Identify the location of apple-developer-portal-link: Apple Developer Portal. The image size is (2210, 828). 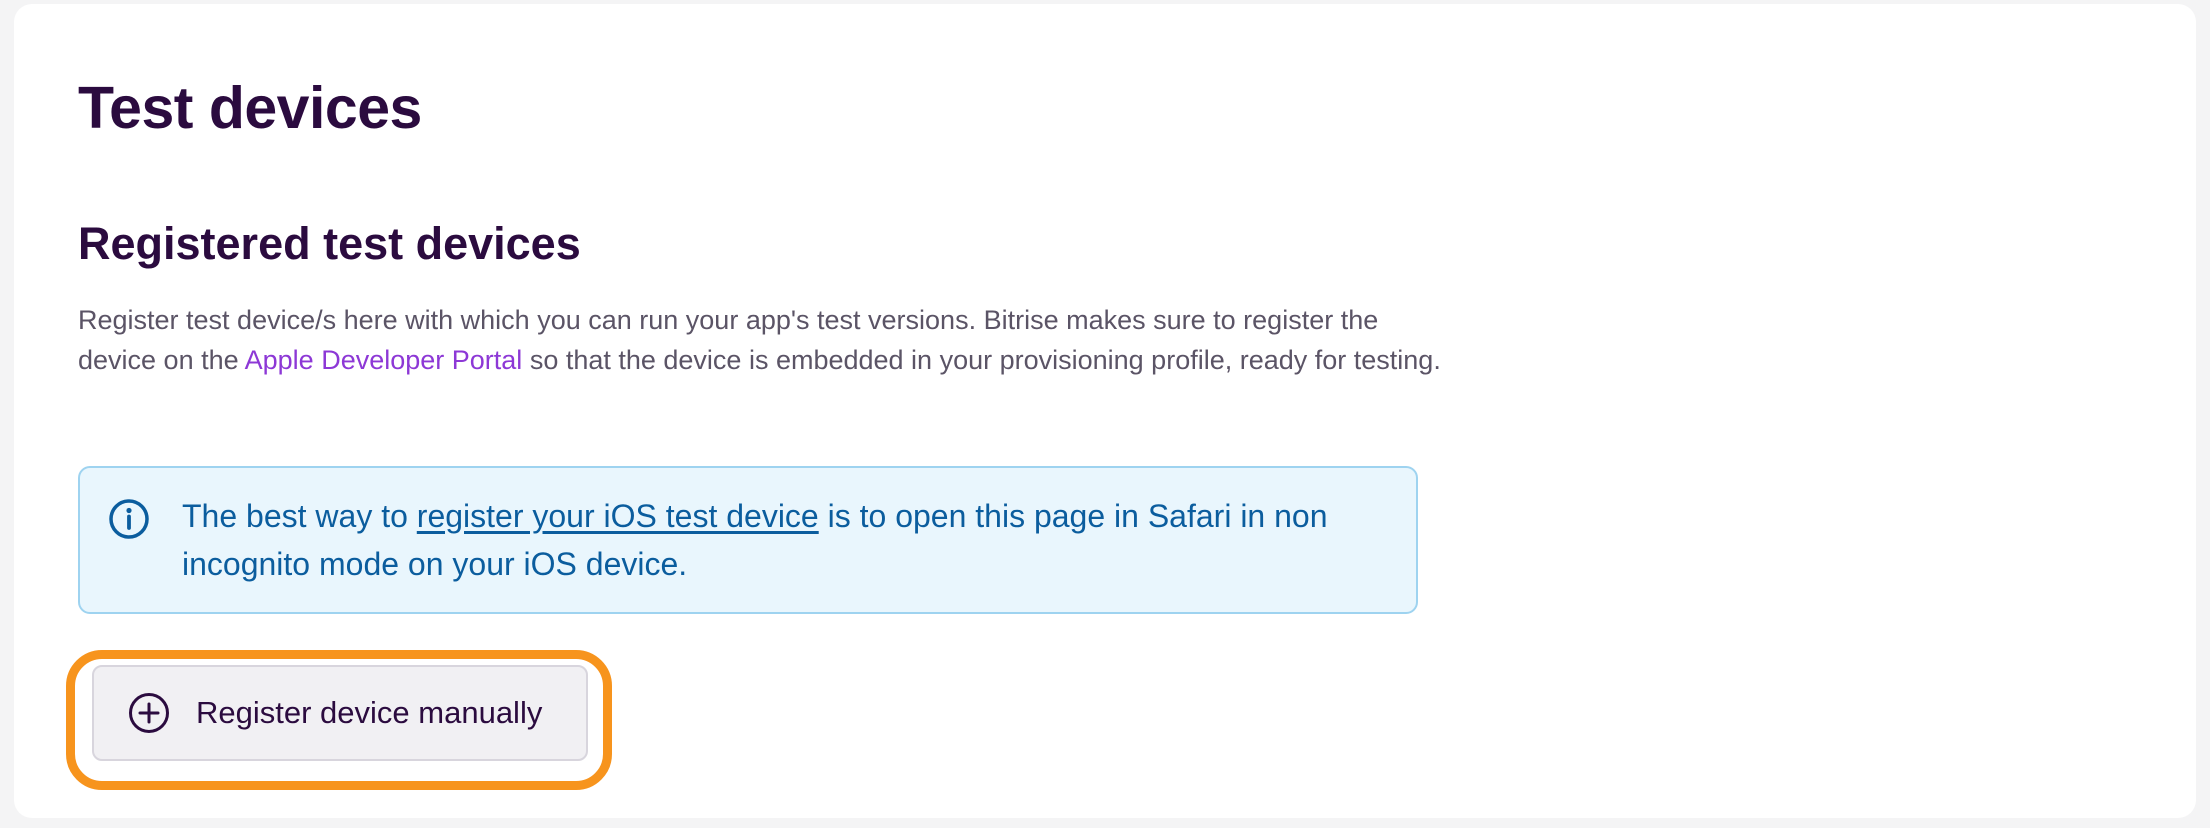
(384, 360).